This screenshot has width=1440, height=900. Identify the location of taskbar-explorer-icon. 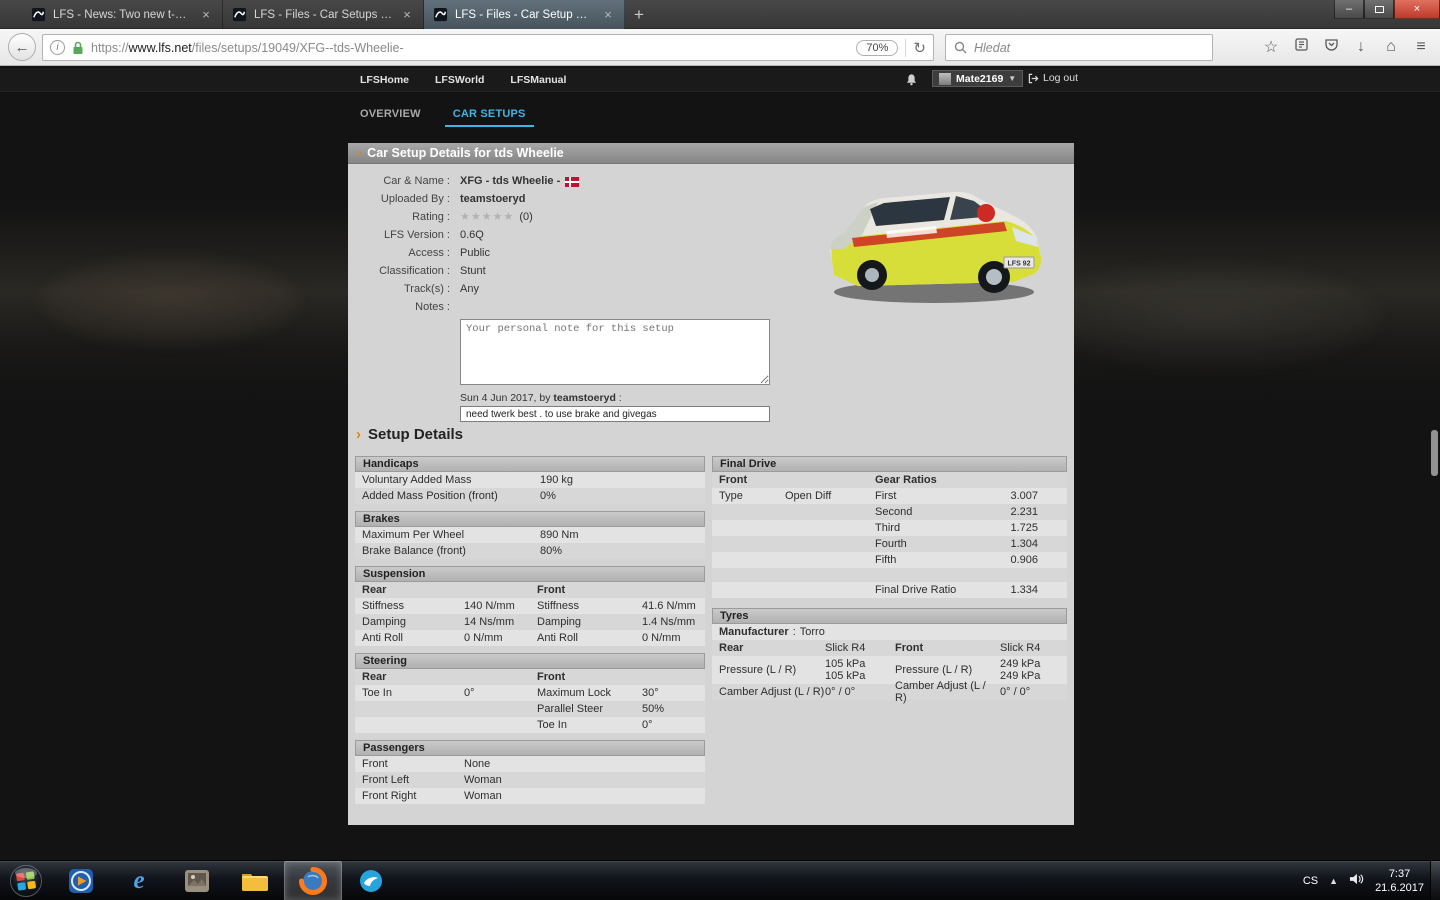
(255, 880).